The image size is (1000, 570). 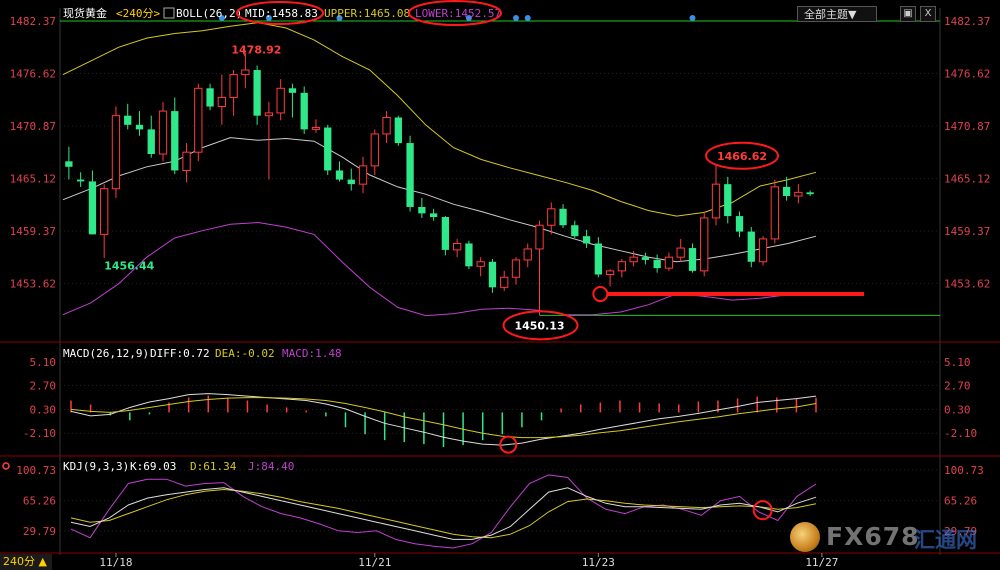 What do you see at coordinates (39, 500) in the screenshot?
I see `kdj-y-tick-left: 65.26` at bounding box center [39, 500].